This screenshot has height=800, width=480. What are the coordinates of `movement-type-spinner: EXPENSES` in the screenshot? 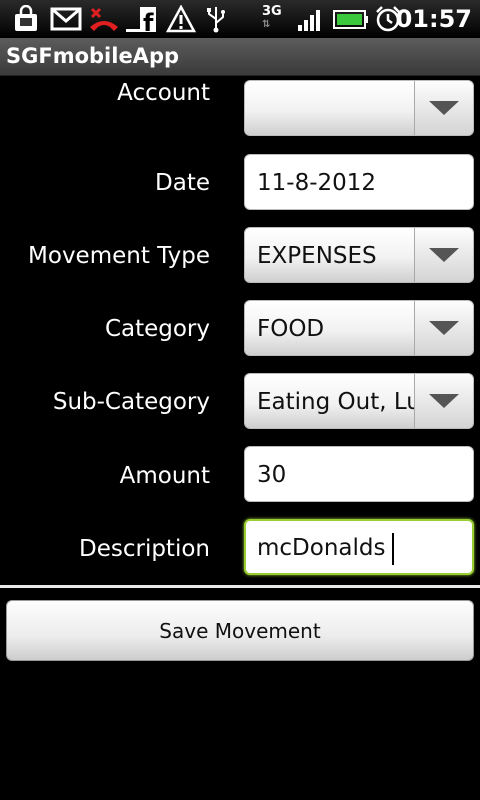 It's located at (359, 255).